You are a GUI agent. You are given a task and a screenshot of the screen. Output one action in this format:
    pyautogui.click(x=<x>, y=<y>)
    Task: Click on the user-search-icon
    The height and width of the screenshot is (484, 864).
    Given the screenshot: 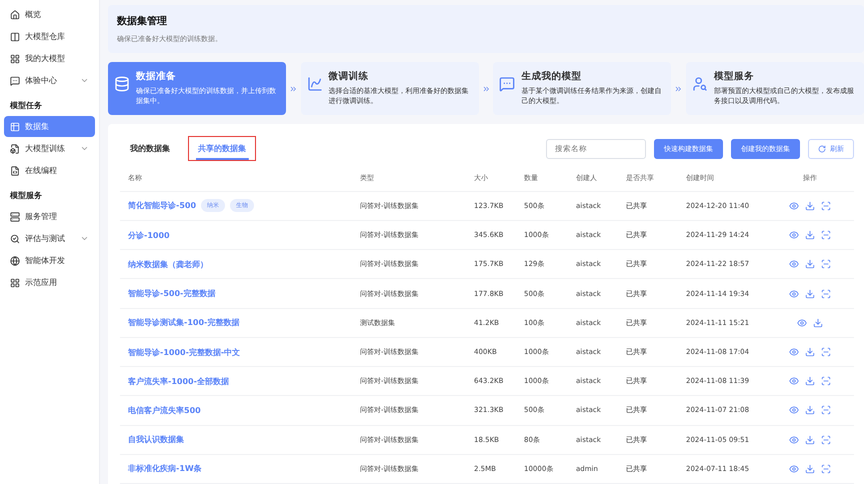 What is the action you would take?
    pyautogui.click(x=700, y=84)
    